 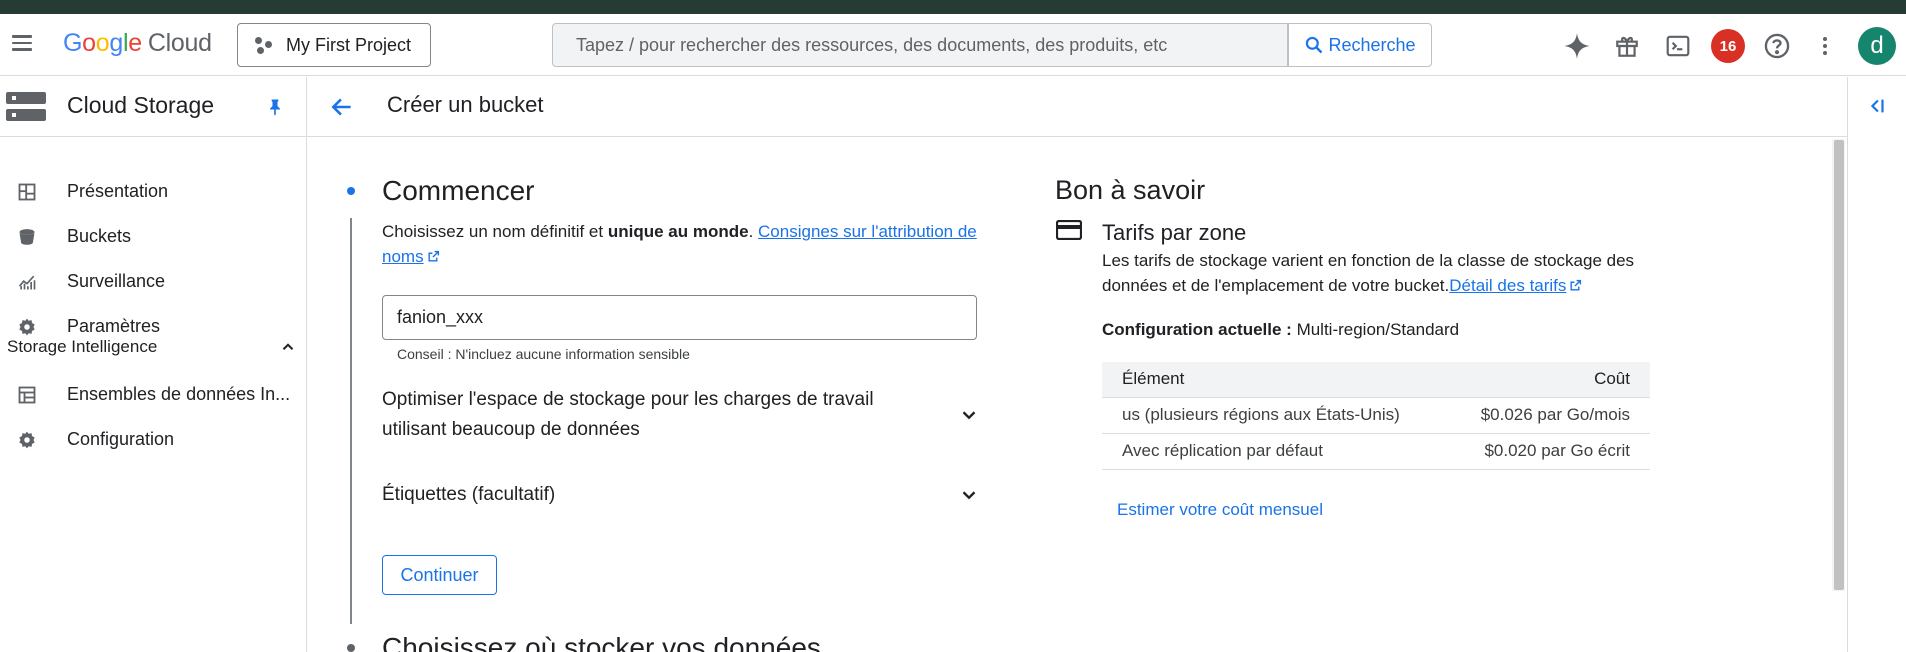 What do you see at coordinates (116, 281) in the screenshot?
I see `sidebar-item-label: Surveillance` at bounding box center [116, 281].